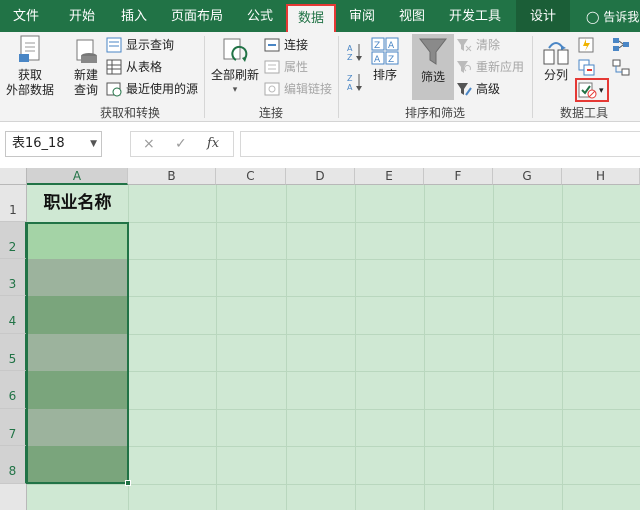  I want to click on sort-za-icon: ZA, so click(354, 83).